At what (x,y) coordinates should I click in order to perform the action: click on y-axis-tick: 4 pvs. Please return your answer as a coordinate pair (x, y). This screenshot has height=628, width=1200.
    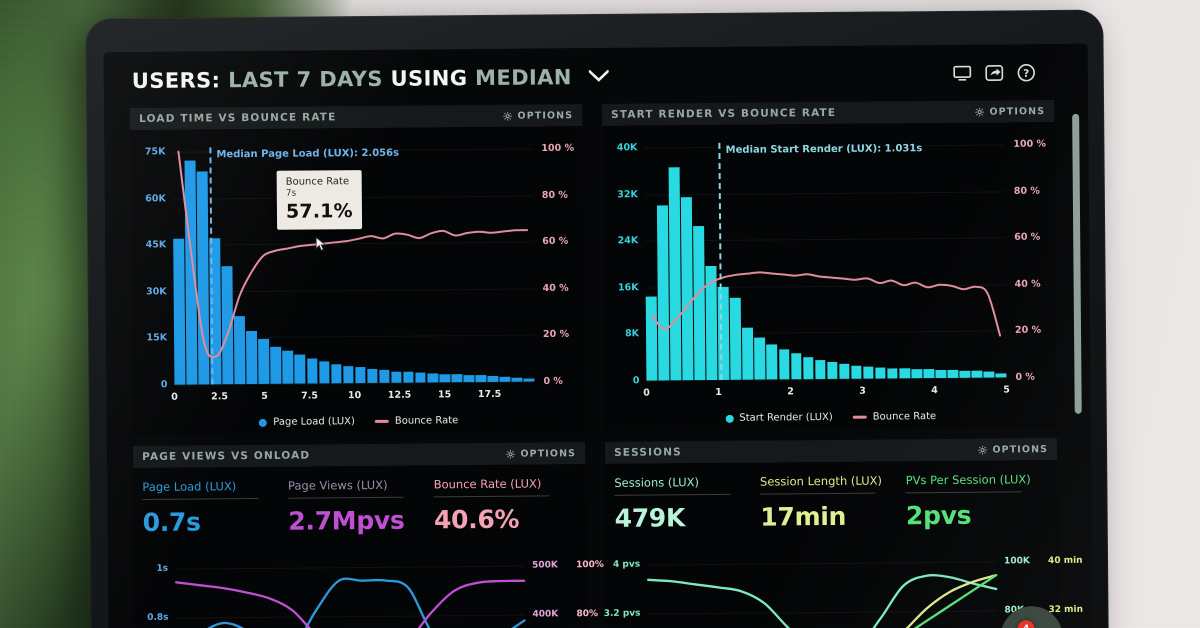
    Looking at the image, I should click on (626, 564).